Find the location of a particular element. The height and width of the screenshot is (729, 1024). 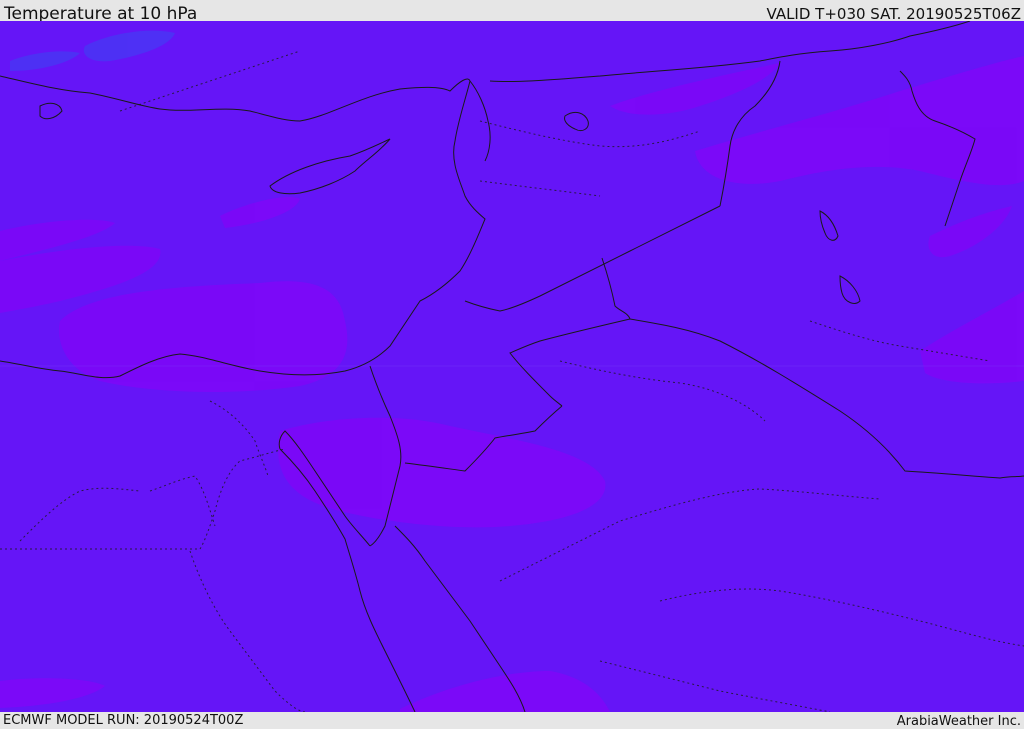

credit-label: ArabiaWeather Inc. is located at coordinates (958, 721).